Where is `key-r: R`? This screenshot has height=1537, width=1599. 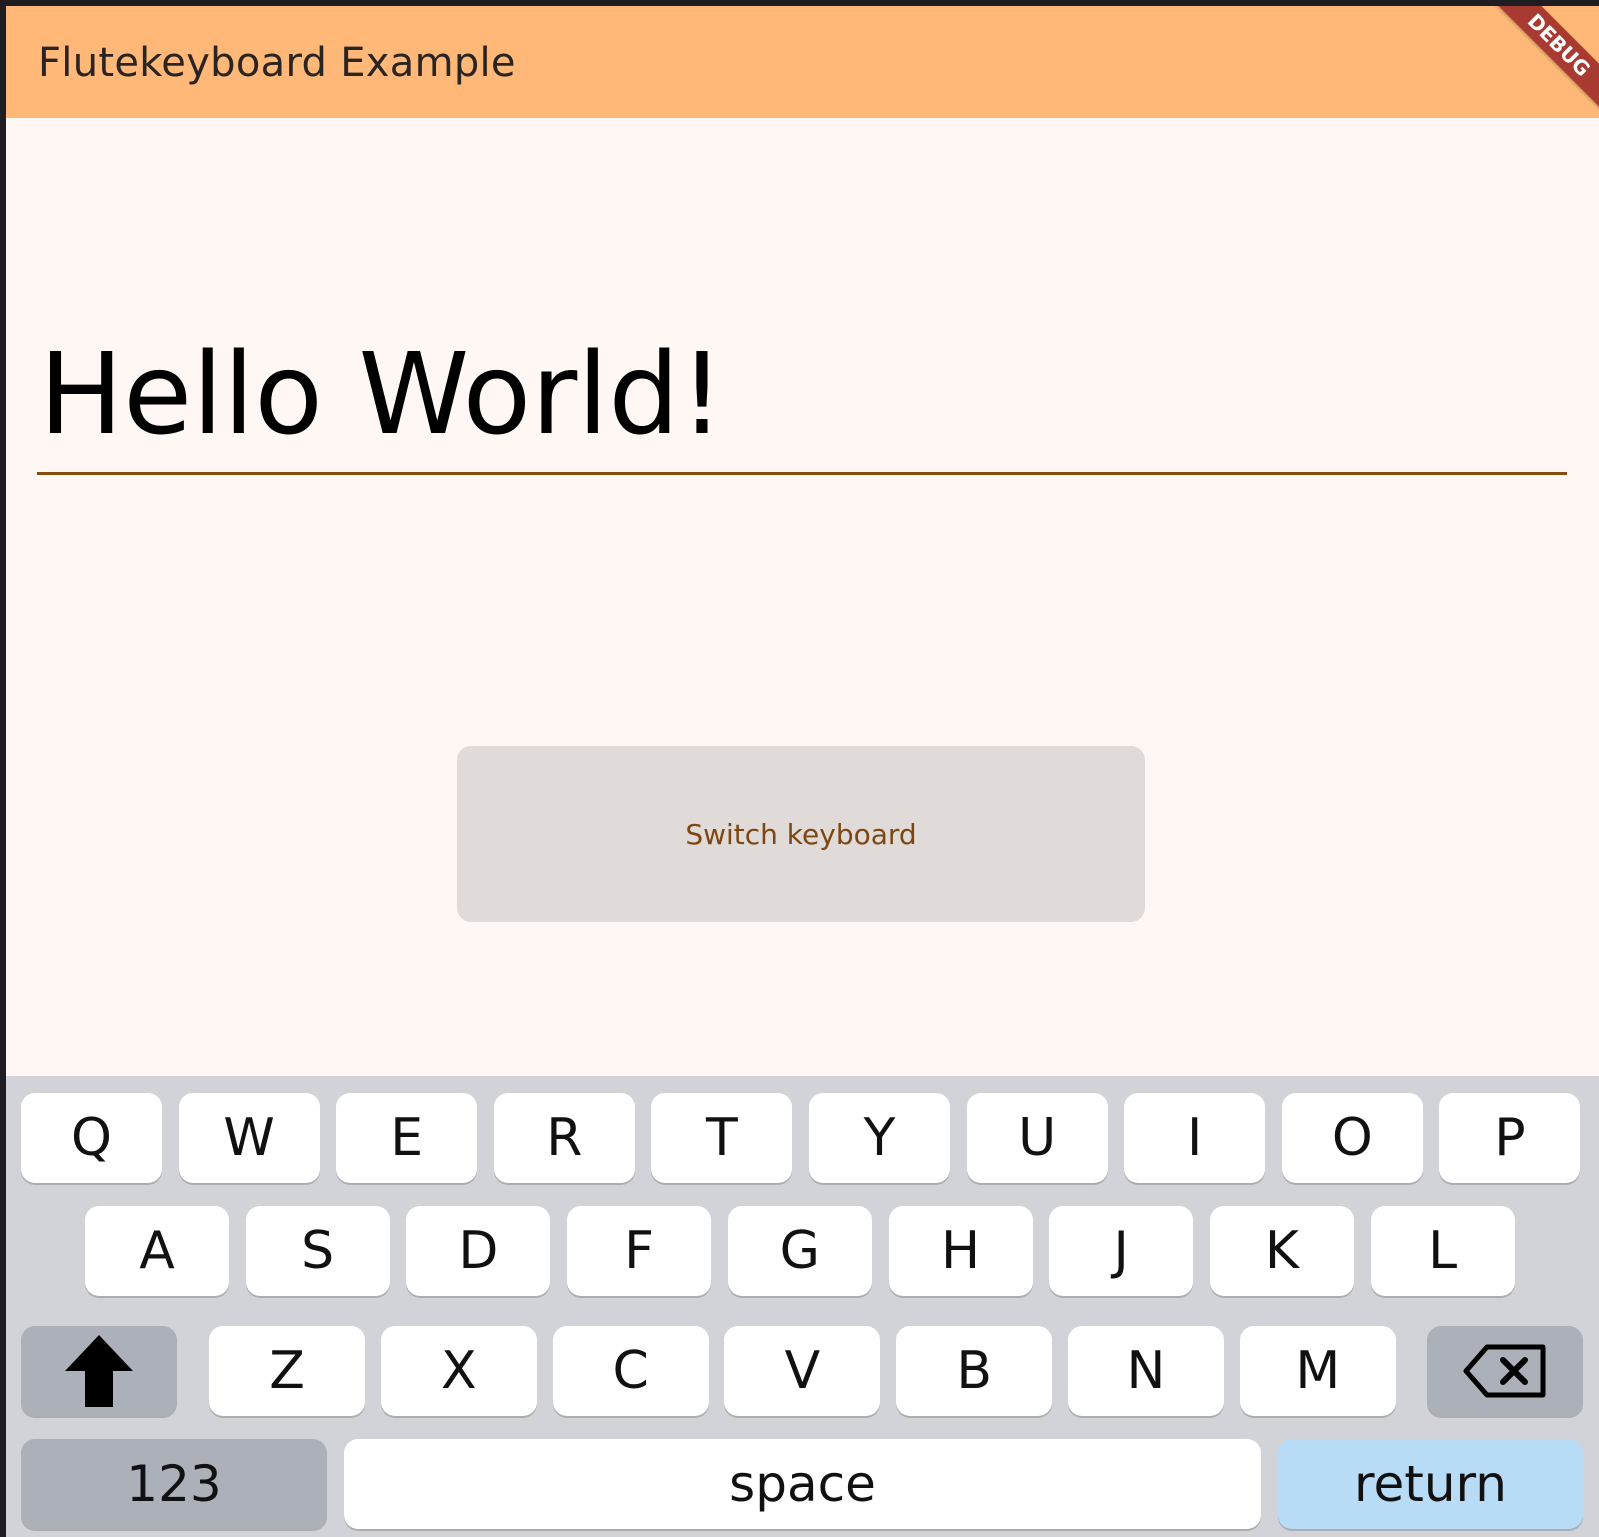 key-r: R is located at coordinates (564, 1138).